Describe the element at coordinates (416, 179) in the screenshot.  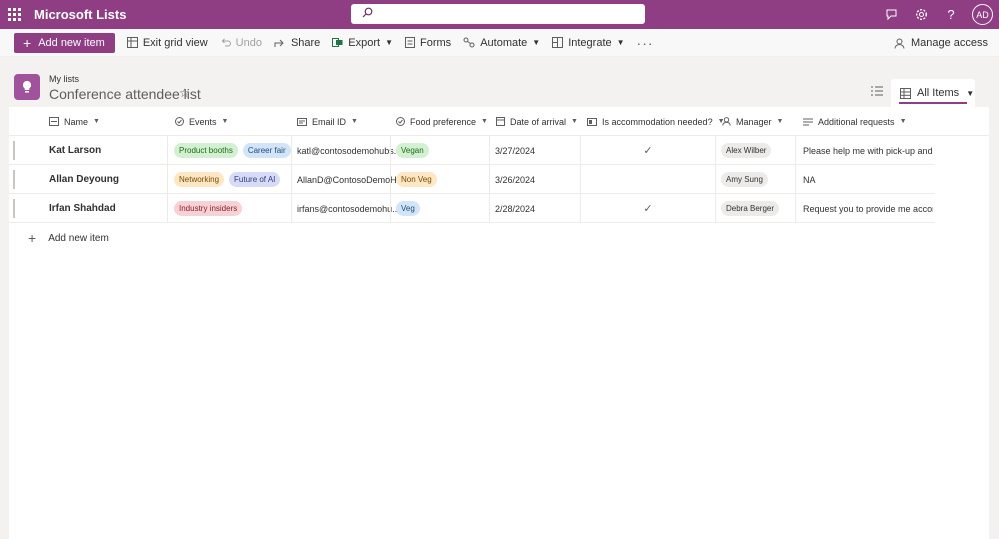
I see `food-pill: Non Veg` at that location.